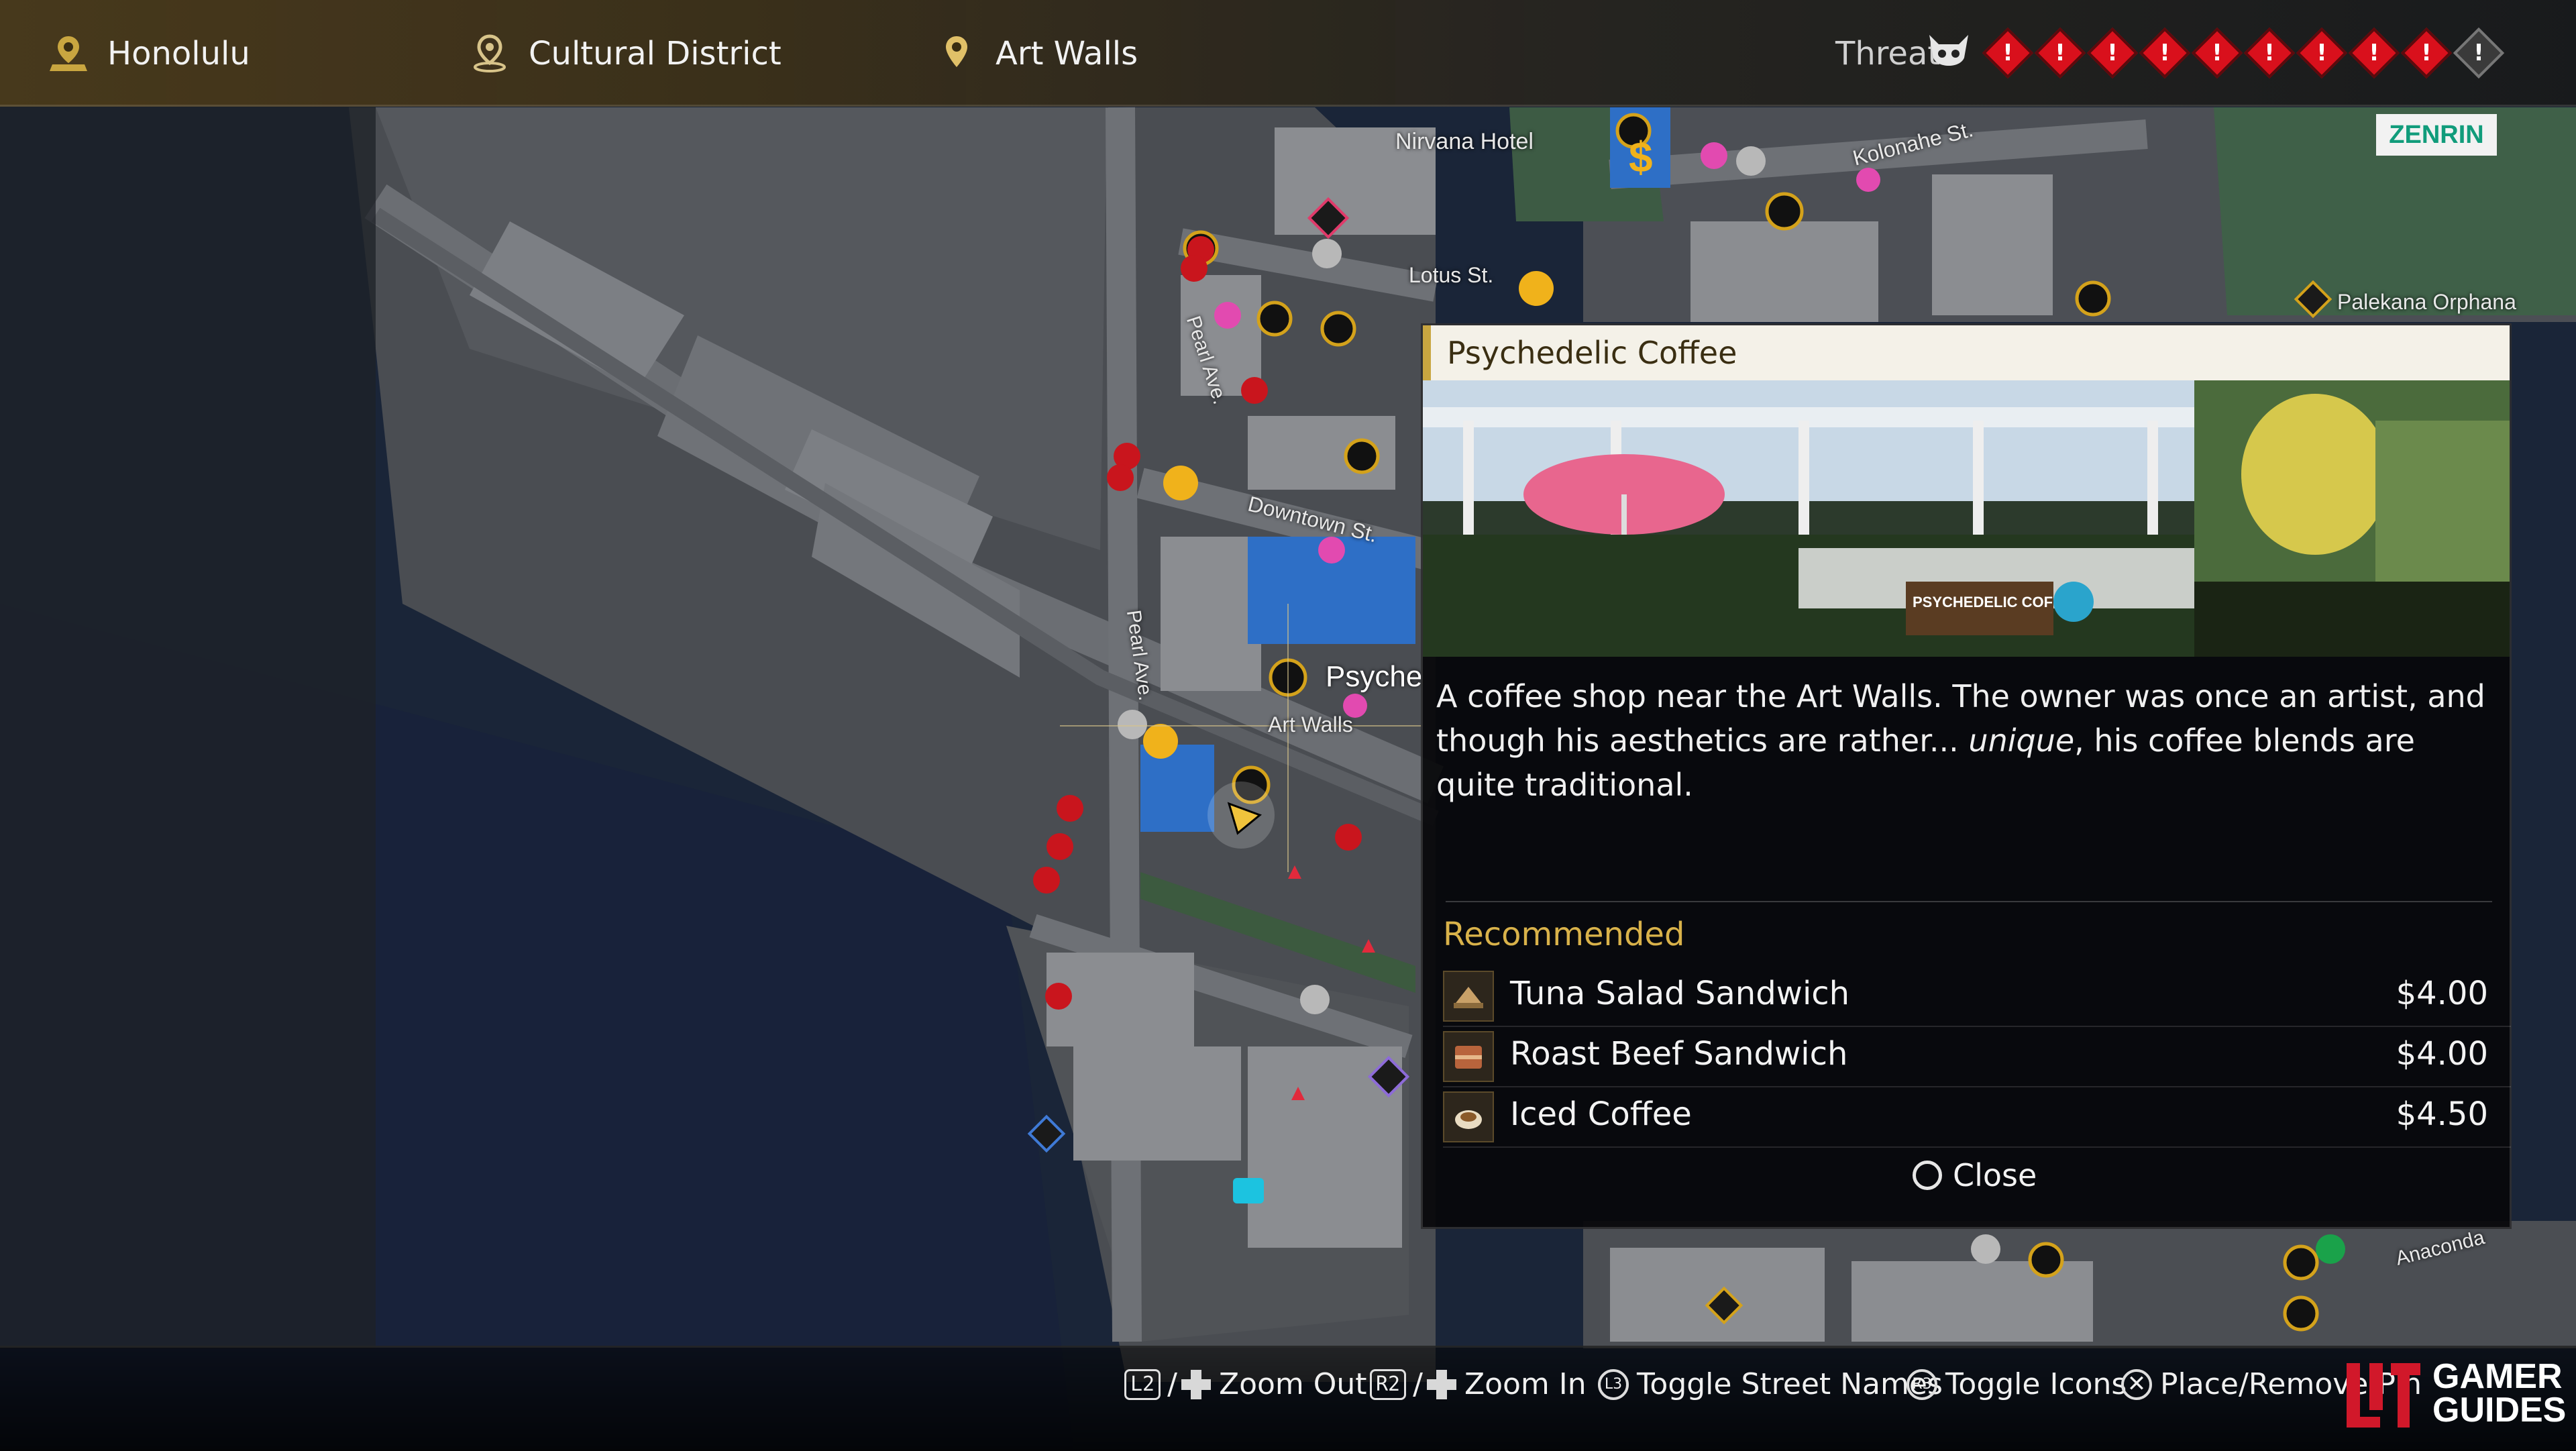 Image resolution: width=2576 pixels, height=1451 pixels. I want to click on description-emphasis: unique, so click(2021, 740).